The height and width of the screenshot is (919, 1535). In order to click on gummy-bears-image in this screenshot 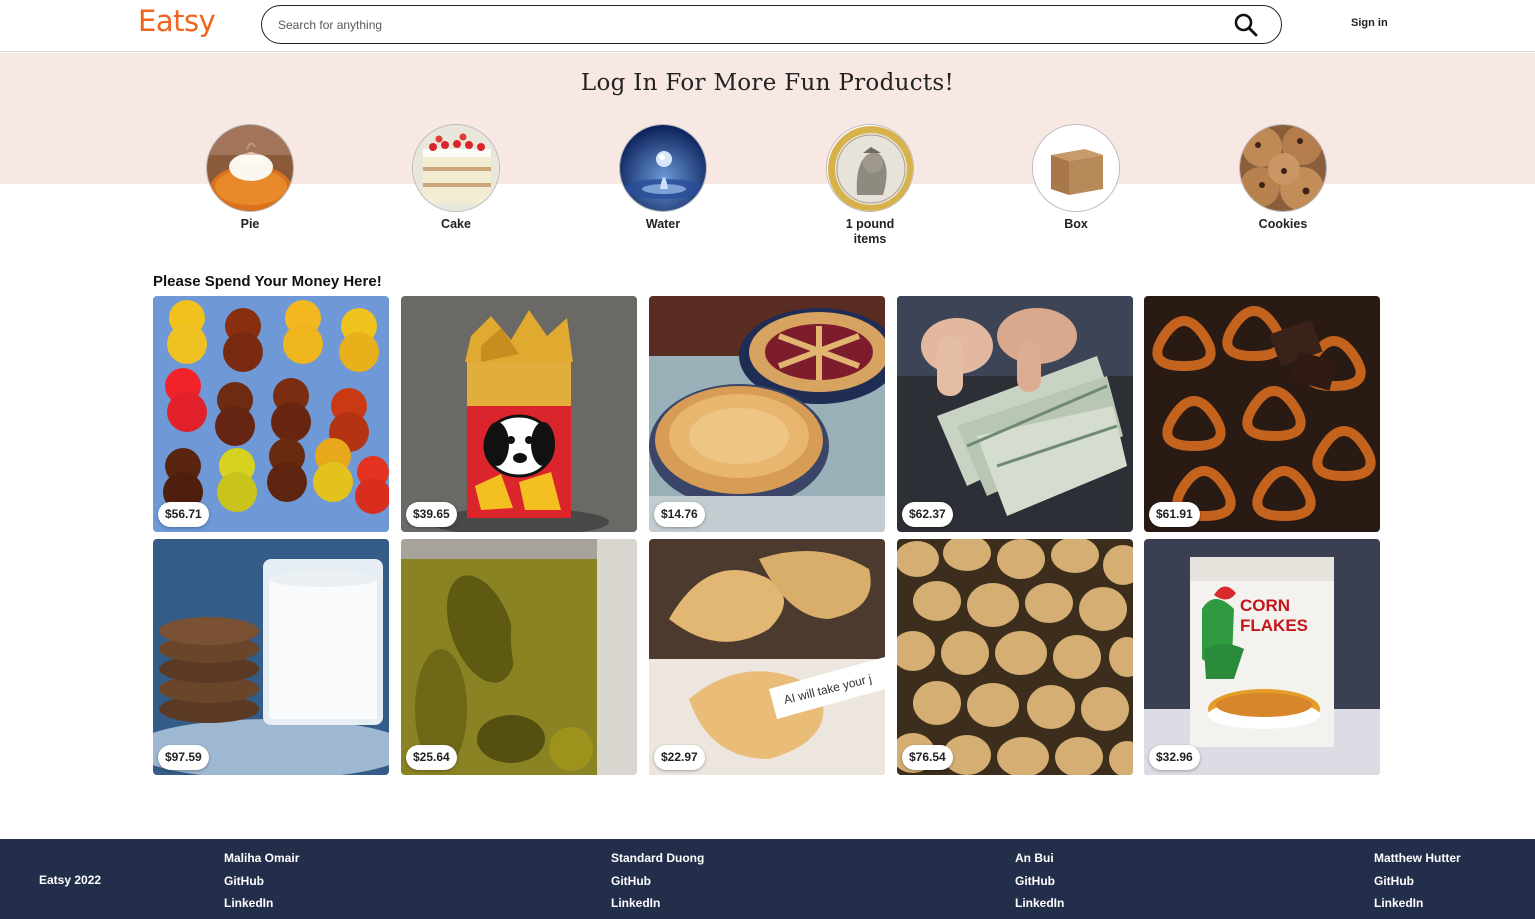, I will do `click(271, 414)`.